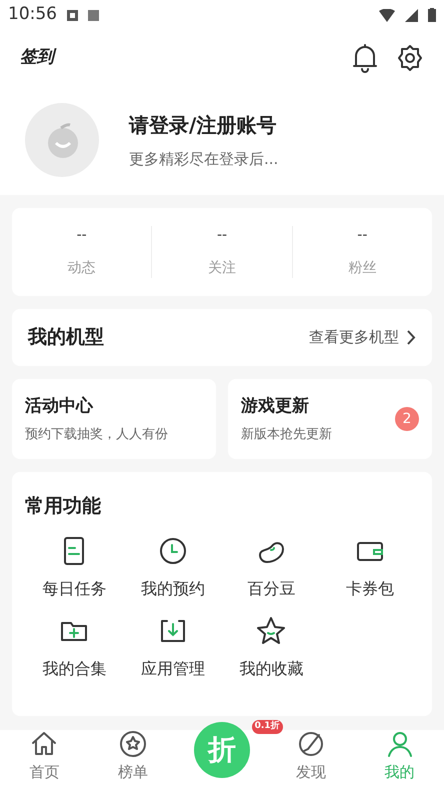 The width and height of the screenshot is (444, 789). I want to click on promo-card: 活动中心 预约下载抽奖，人人有份, so click(114, 419).